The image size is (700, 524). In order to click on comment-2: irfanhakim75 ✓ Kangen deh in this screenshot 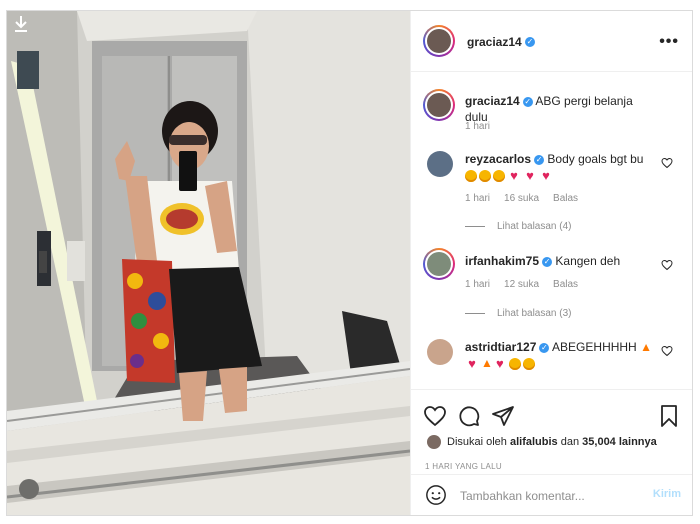, I will do `click(560, 261)`.